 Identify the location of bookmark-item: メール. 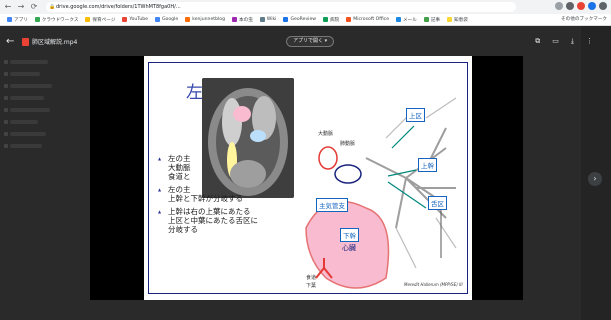
(406, 20).